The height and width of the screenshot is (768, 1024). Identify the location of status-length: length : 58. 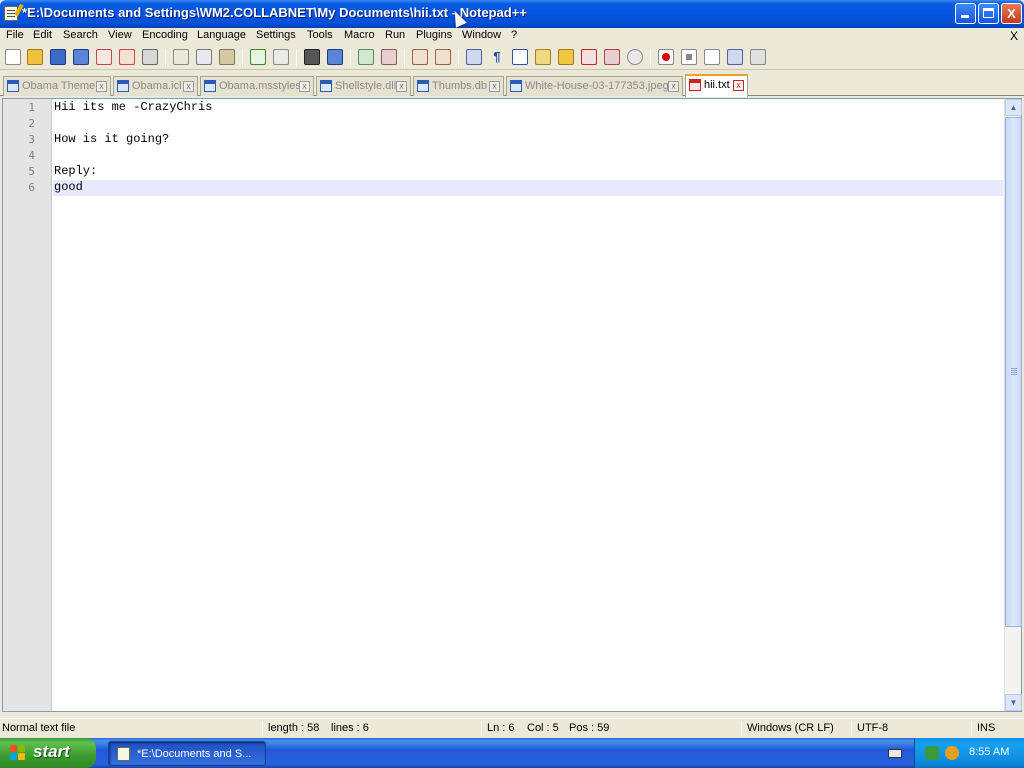
(294, 728).